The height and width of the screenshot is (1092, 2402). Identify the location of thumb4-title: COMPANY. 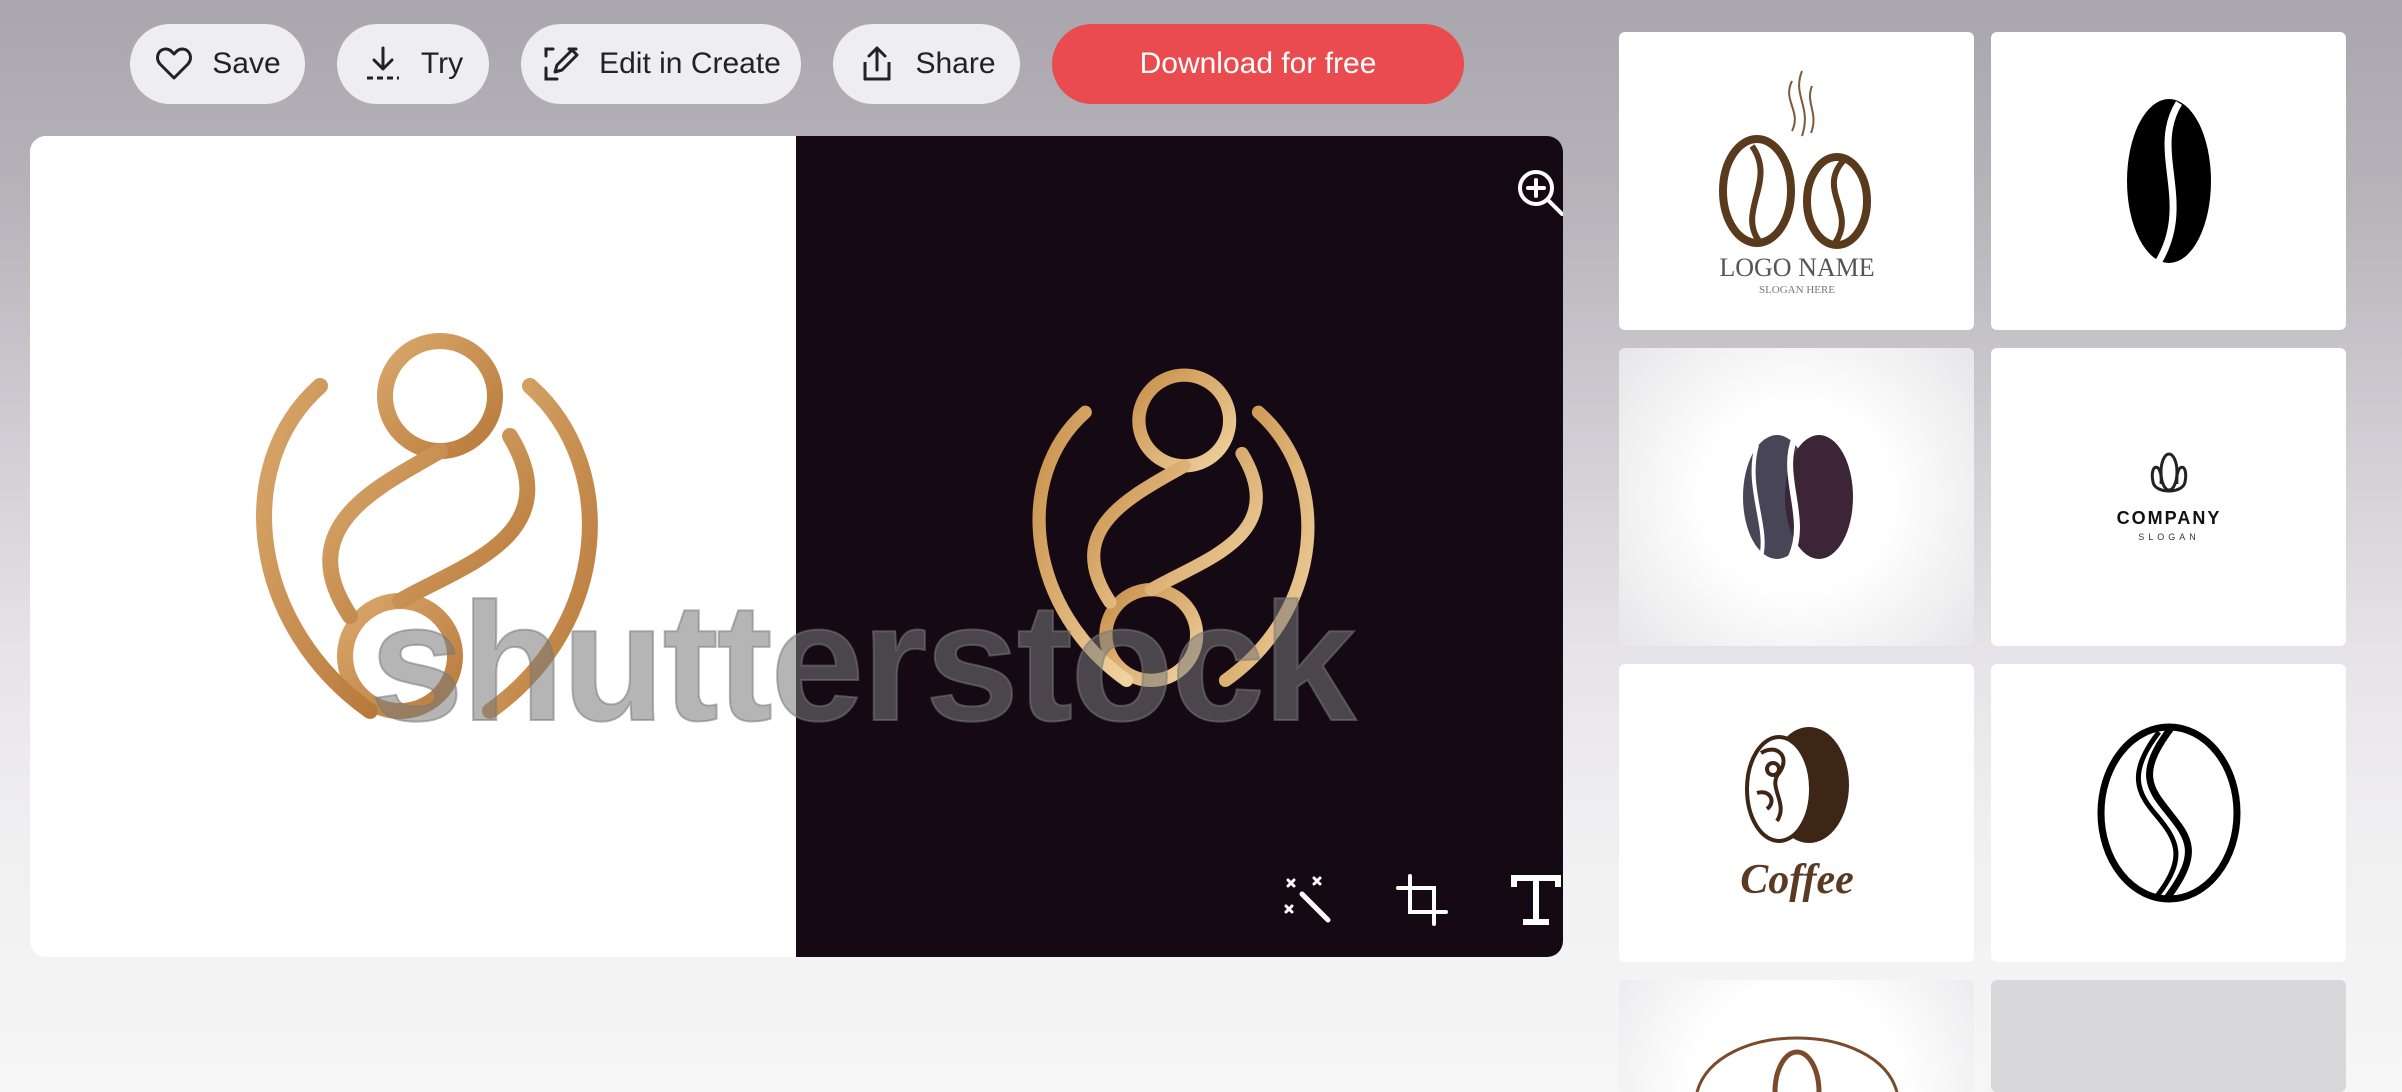
(2168, 518).